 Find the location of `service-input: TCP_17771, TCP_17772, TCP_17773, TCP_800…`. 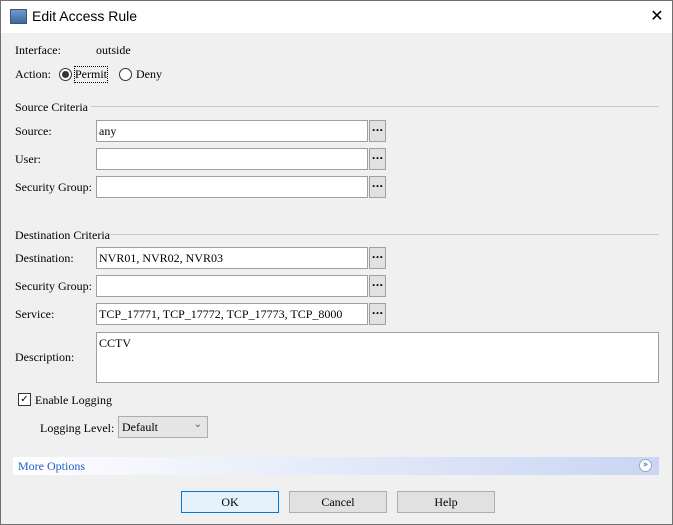

service-input: TCP_17771, TCP_17772, TCP_17773, TCP_800… is located at coordinates (232, 314).